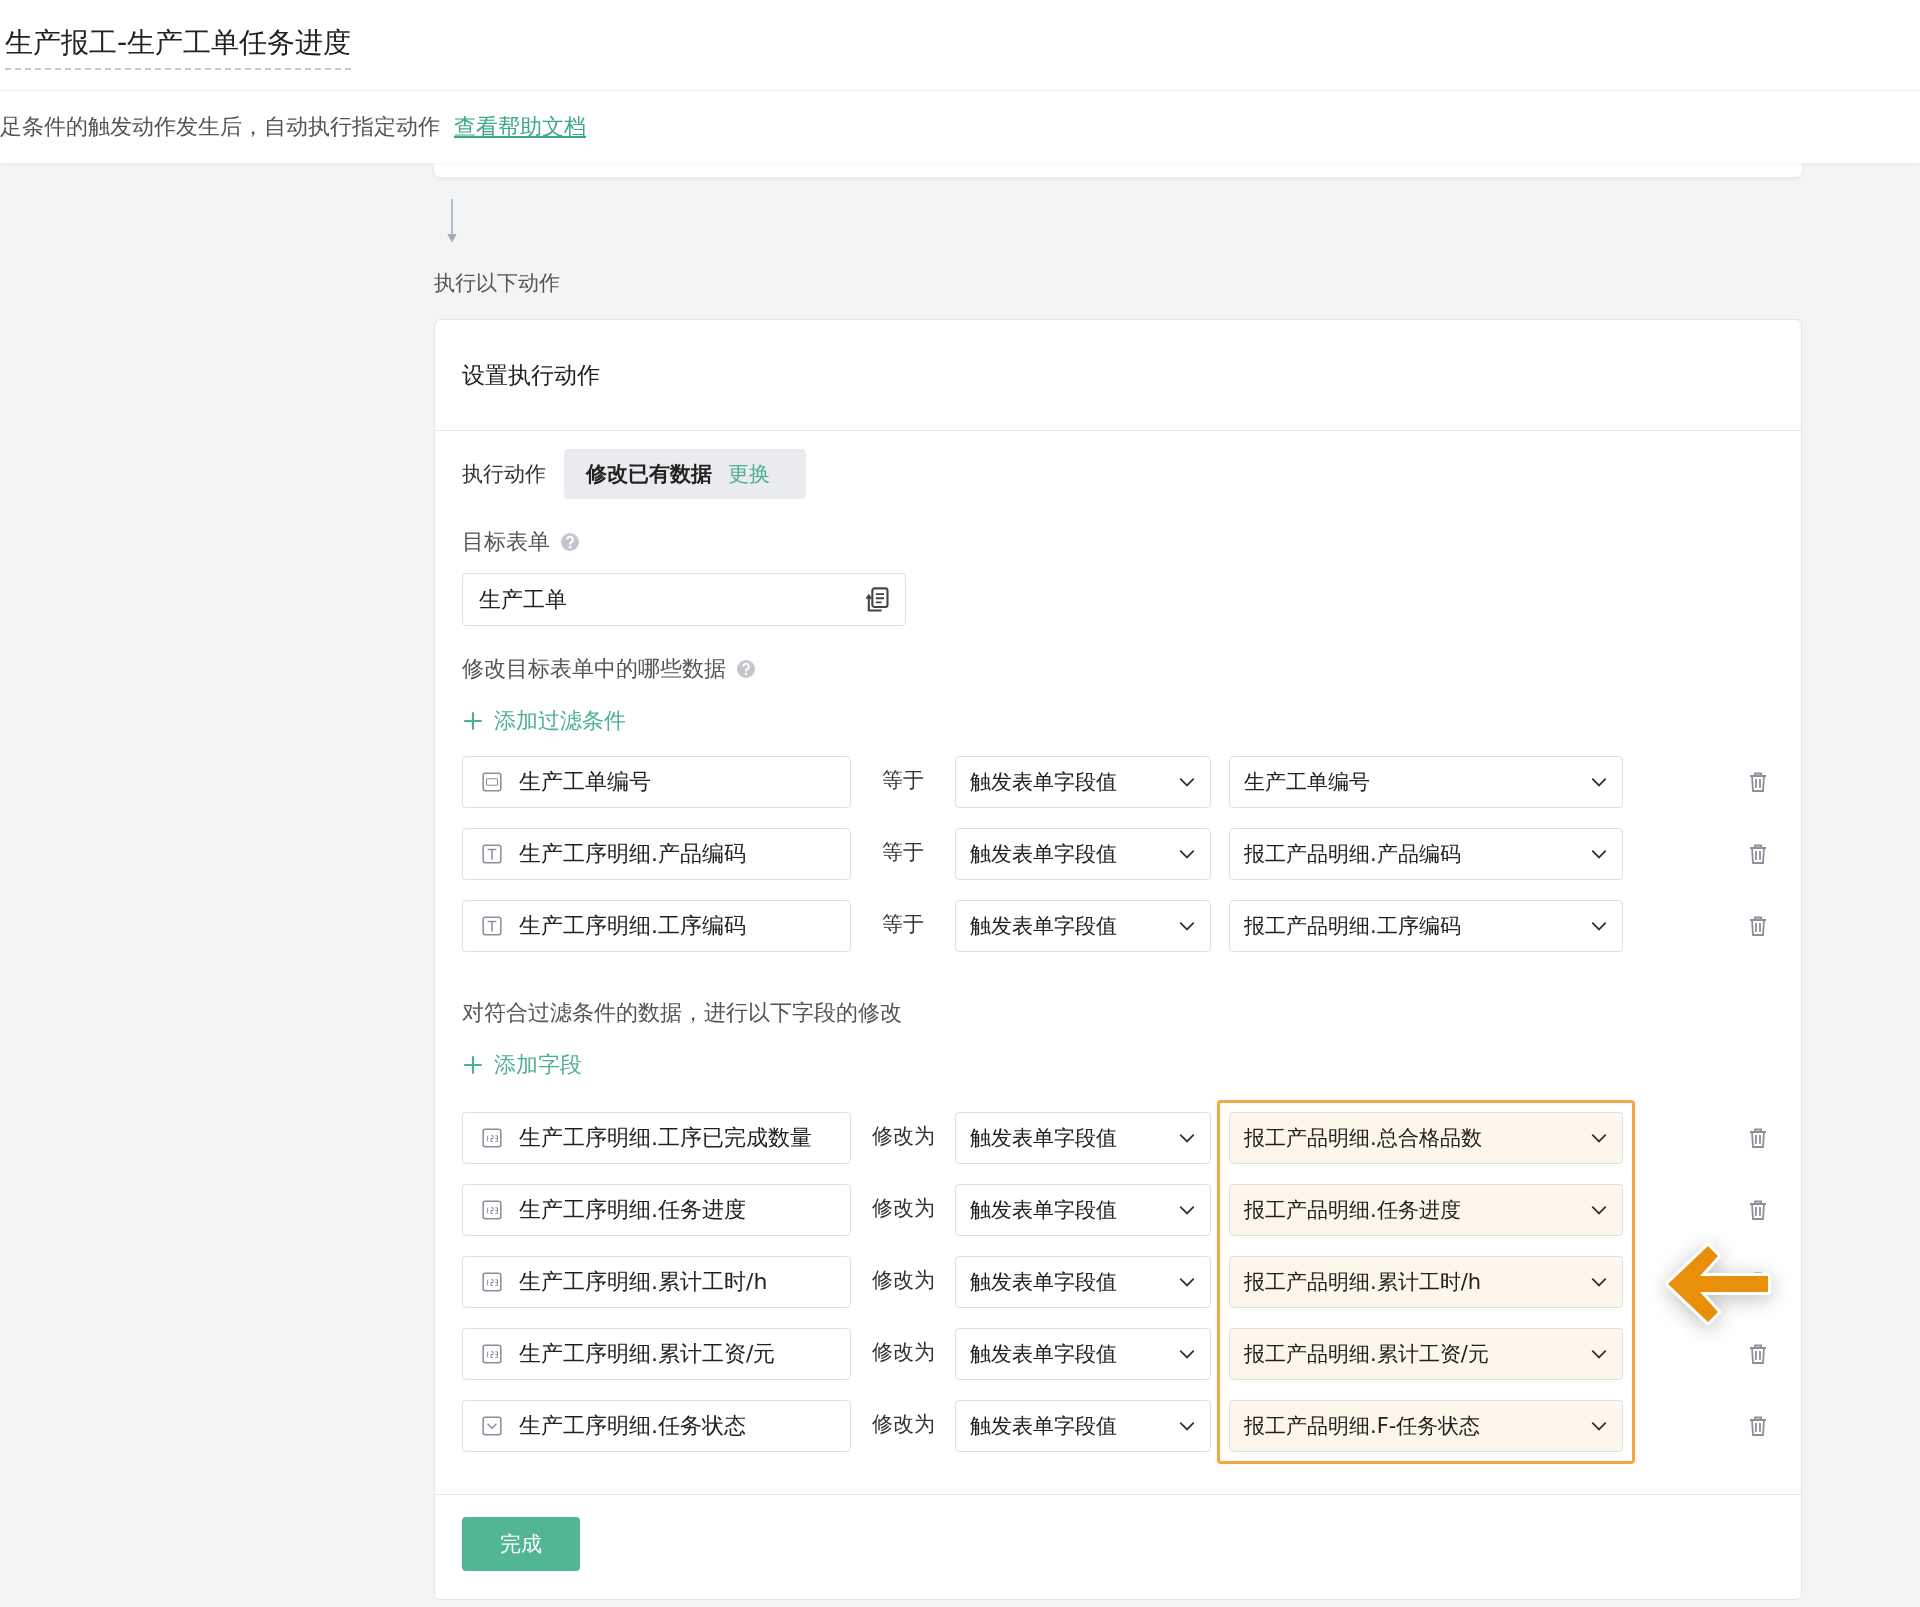  Describe the element at coordinates (1426, 1282) in the screenshot. I see `value-select: 报工产品明细.累计工时/h` at that location.